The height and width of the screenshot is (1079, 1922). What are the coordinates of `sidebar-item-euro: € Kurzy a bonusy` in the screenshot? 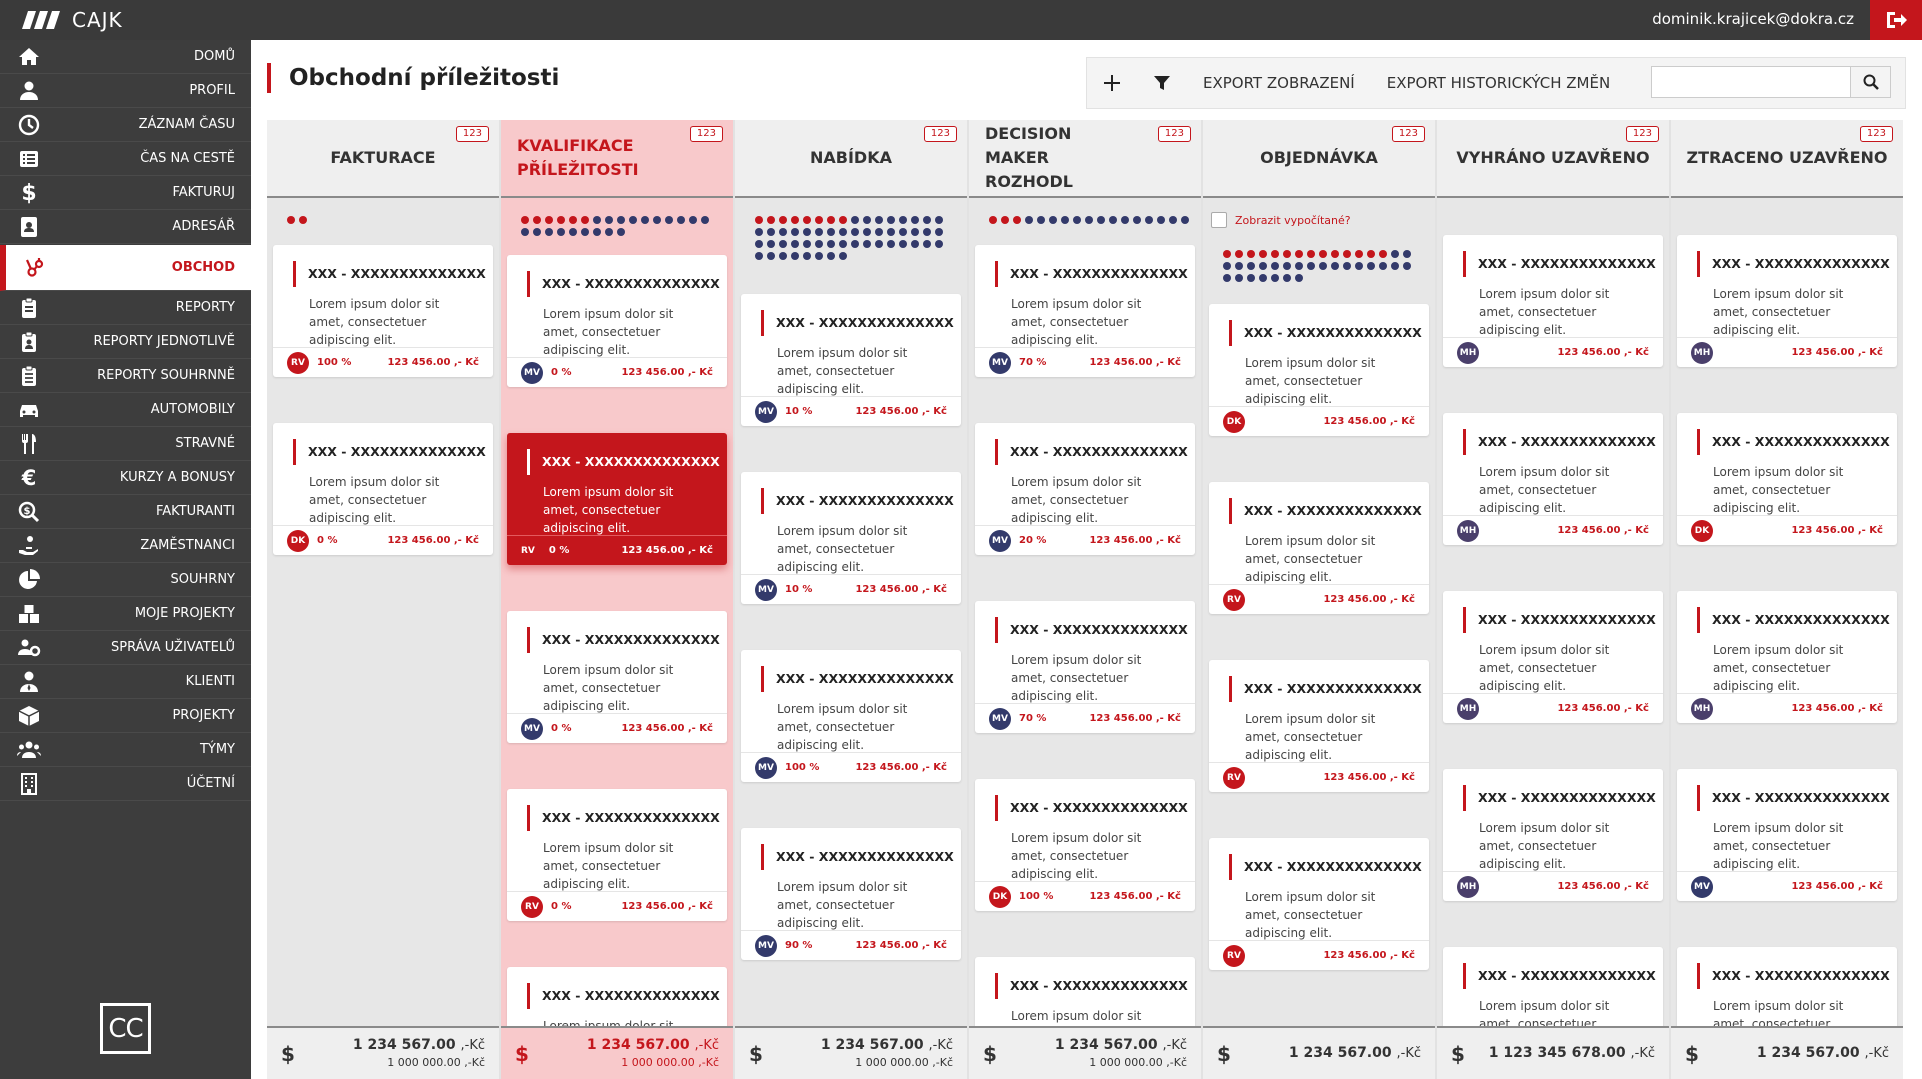 It's located at (125, 478).